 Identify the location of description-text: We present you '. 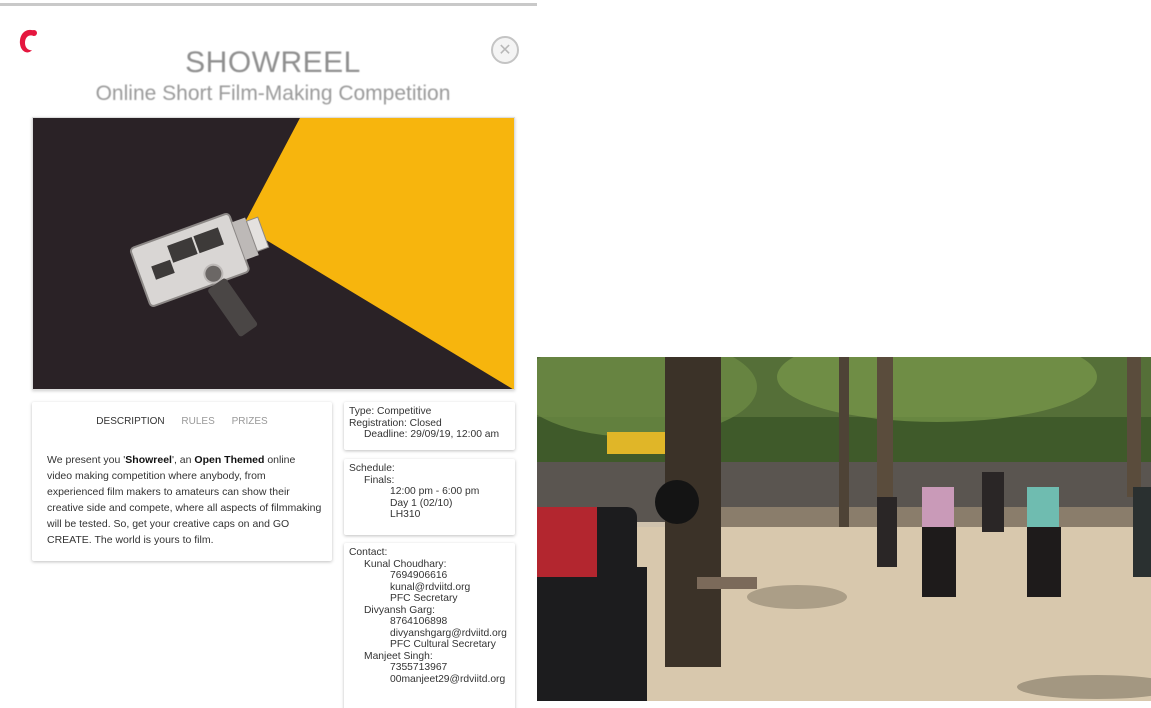
(86, 460).